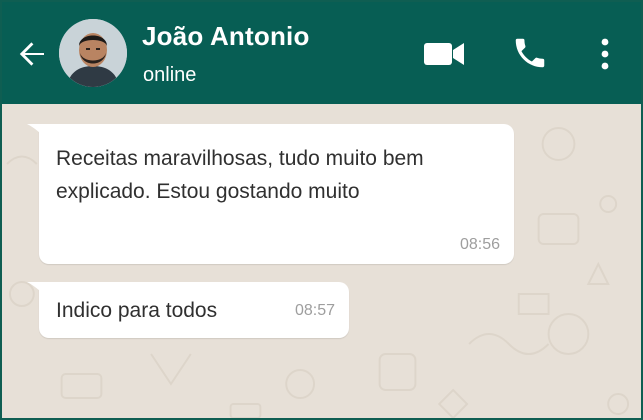 The width and height of the screenshot is (643, 420). What do you see at coordinates (137, 310) in the screenshot?
I see `message-text: Indico para todos` at bounding box center [137, 310].